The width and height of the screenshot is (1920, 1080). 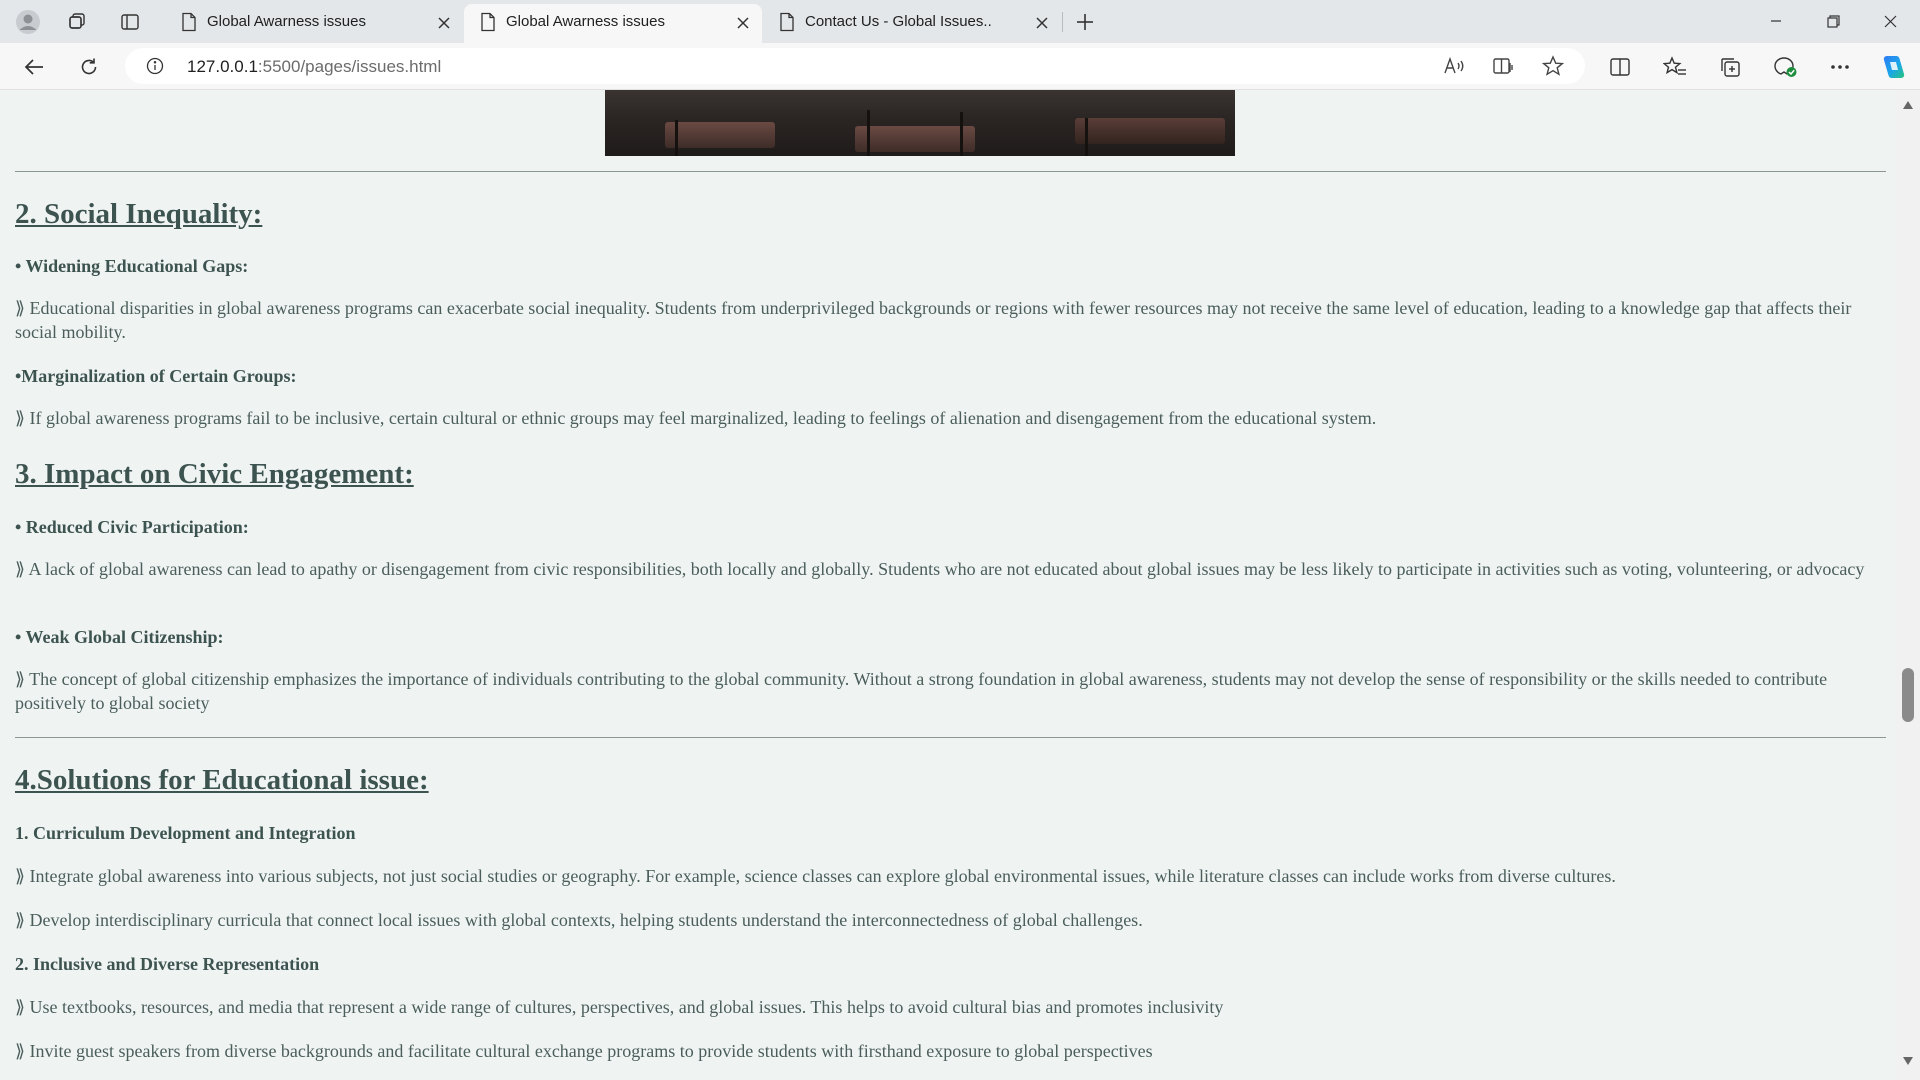 What do you see at coordinates (1785, 67) in the screenshot?
I see `browser-essentials-icon` at bounding box center [1785, 67].